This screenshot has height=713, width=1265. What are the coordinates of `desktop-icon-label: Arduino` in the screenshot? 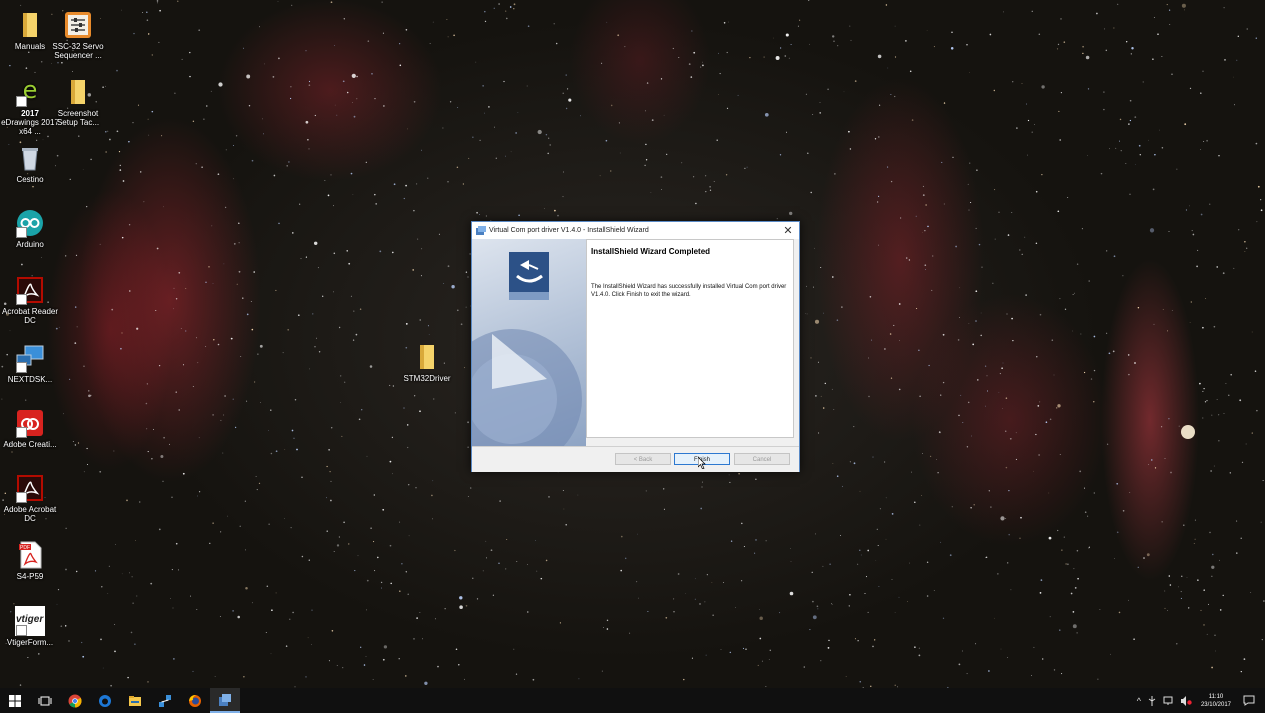 It's located at (30, 244).